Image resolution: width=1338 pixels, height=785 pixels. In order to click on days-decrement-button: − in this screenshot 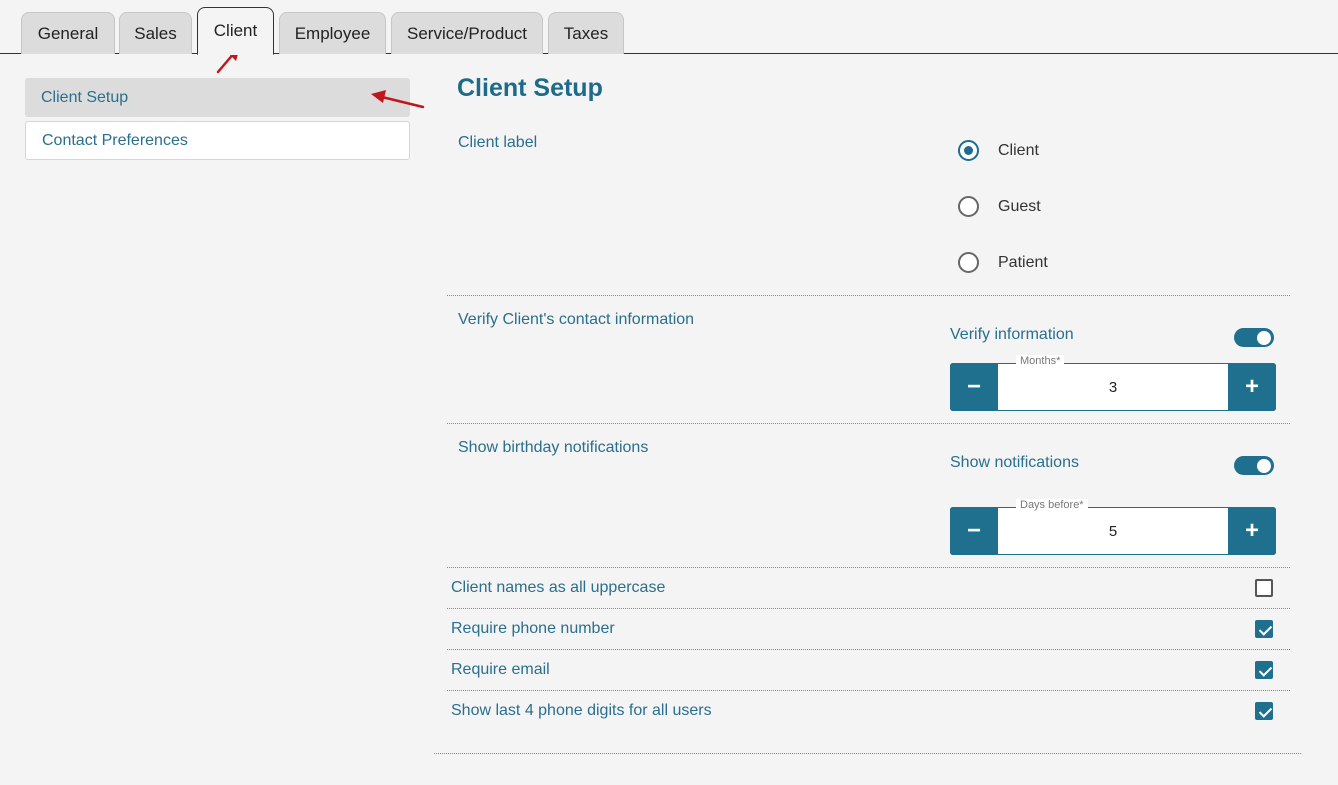, I will do `click(974, 531)`.